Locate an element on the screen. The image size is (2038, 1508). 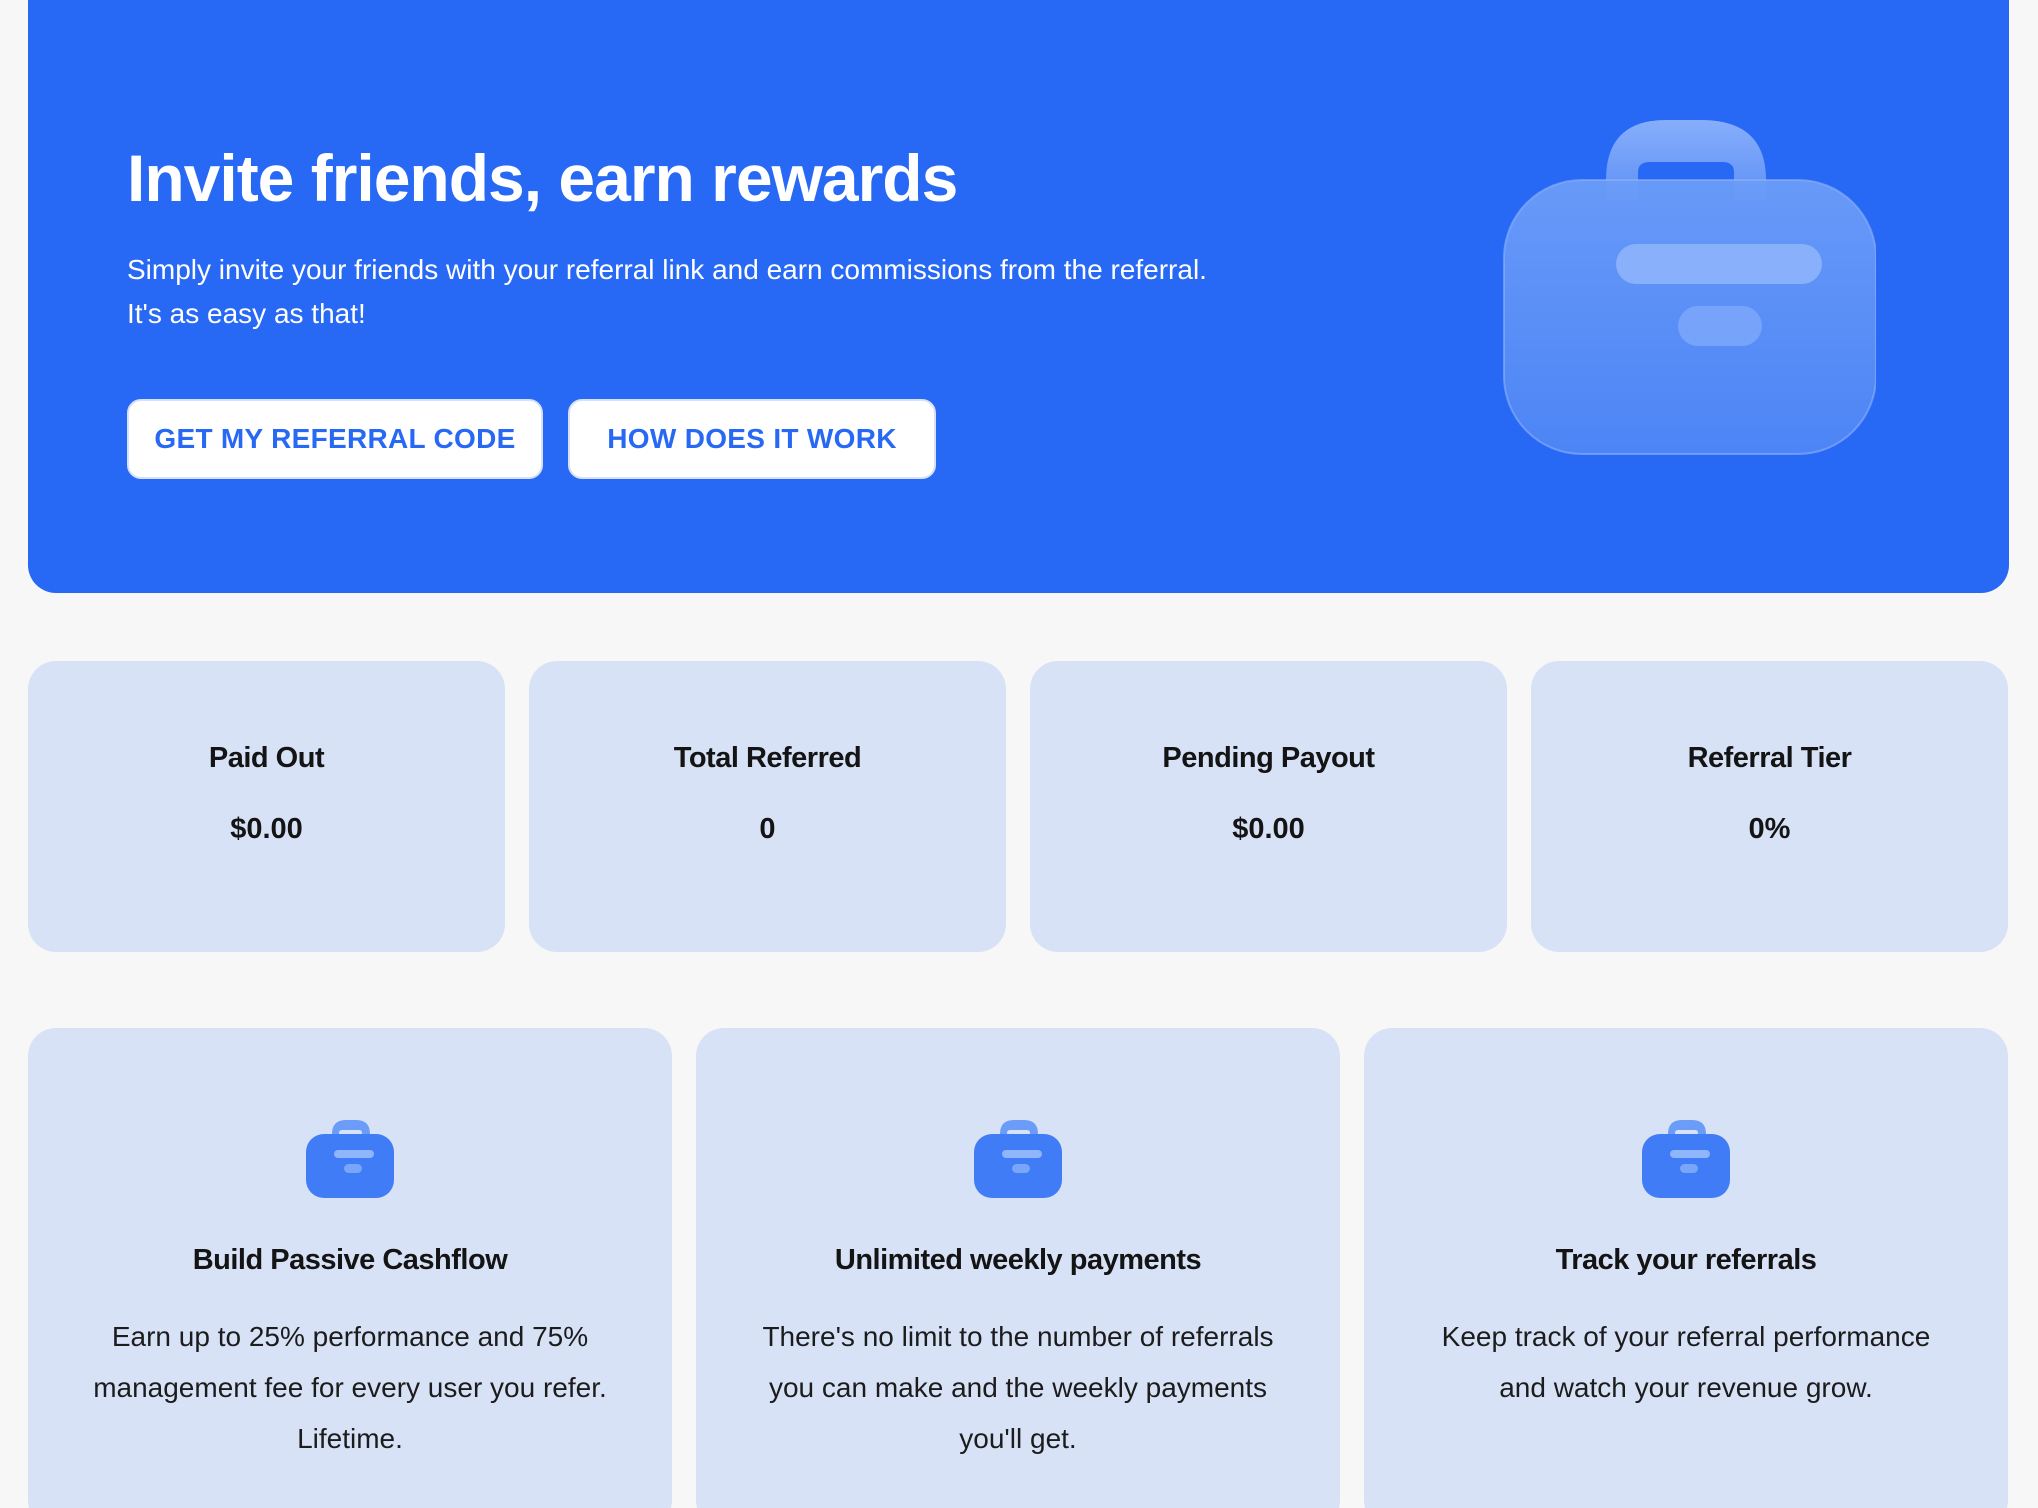
stat-card-total-referred: Total Referred 0 is located at coordinates (767, 806).